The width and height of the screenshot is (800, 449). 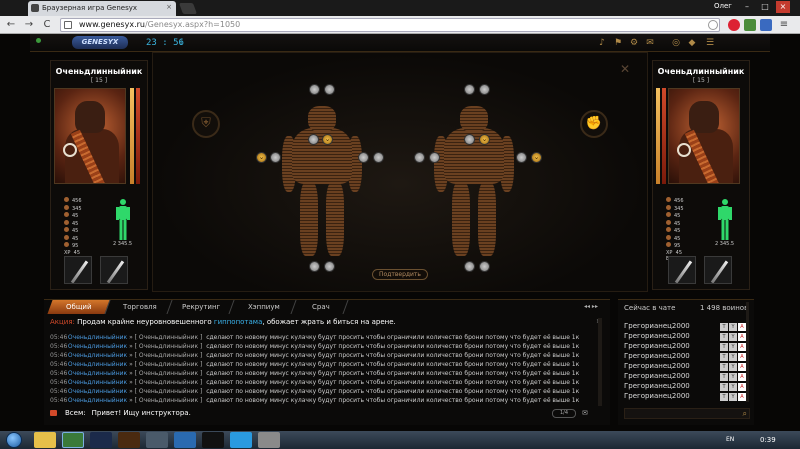 What do you see at coordinates (687, 413) in the screenshot?
I see `online-search-input: ⌕` at bounding box center [687, 413].